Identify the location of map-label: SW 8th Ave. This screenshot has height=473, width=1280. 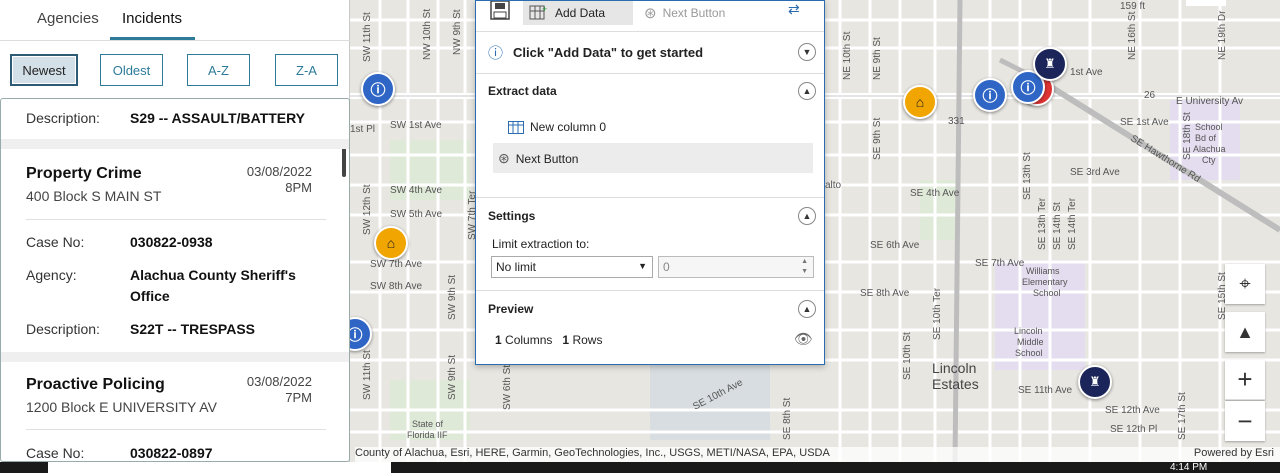
(396, 286).